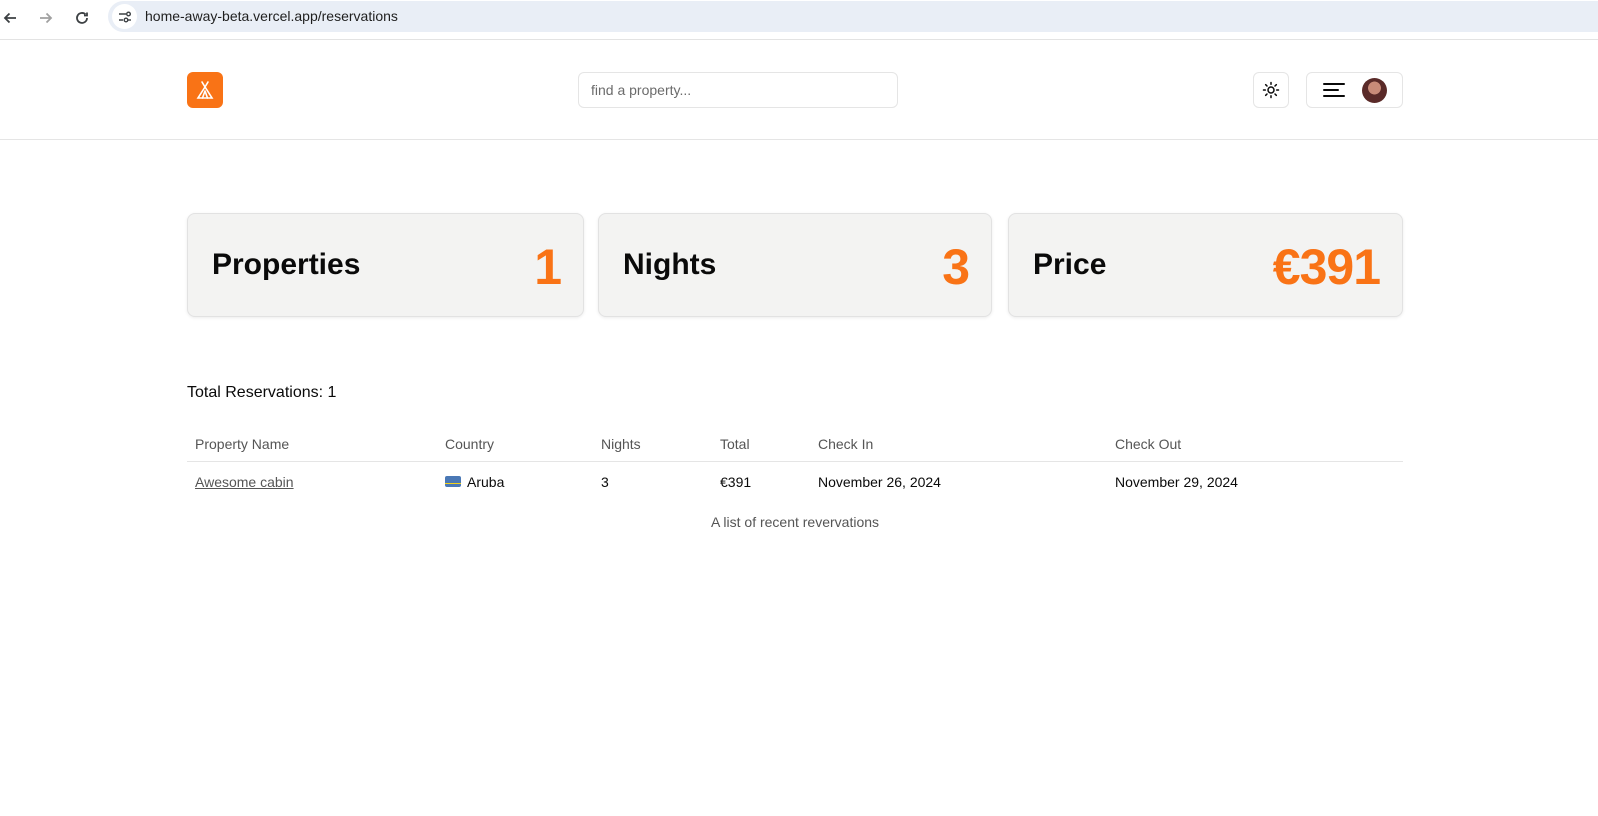 This screenshot has height=816, width=1598. What do you see at coordinates (486, 482) in the screenshot?
I see `country-name: Aruba` at bounding box center [486, 482].